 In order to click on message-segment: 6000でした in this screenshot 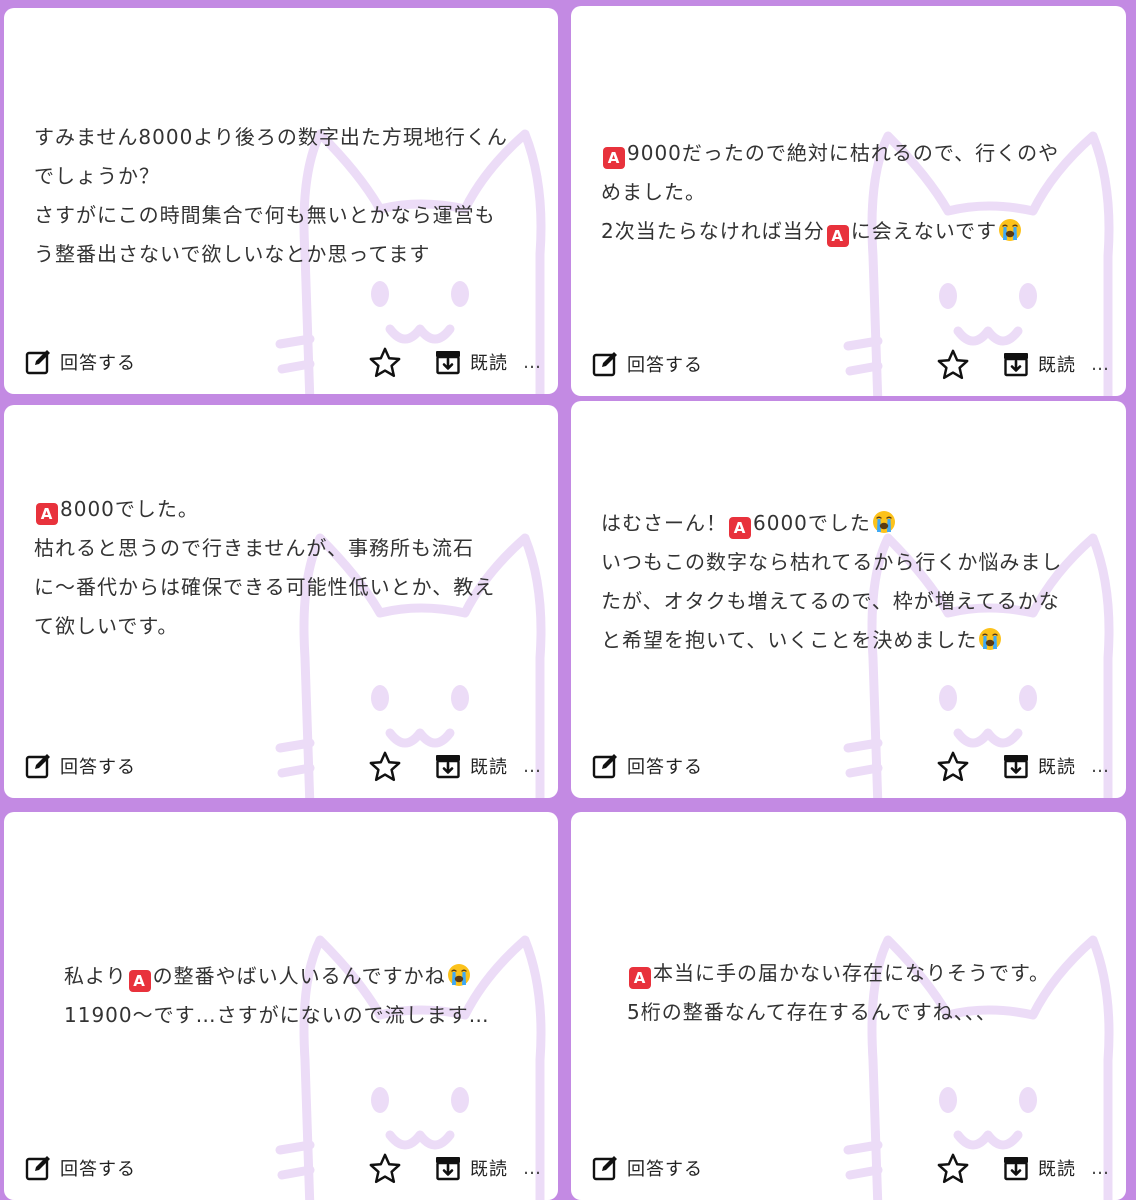, I will do `click(812, 523)`.